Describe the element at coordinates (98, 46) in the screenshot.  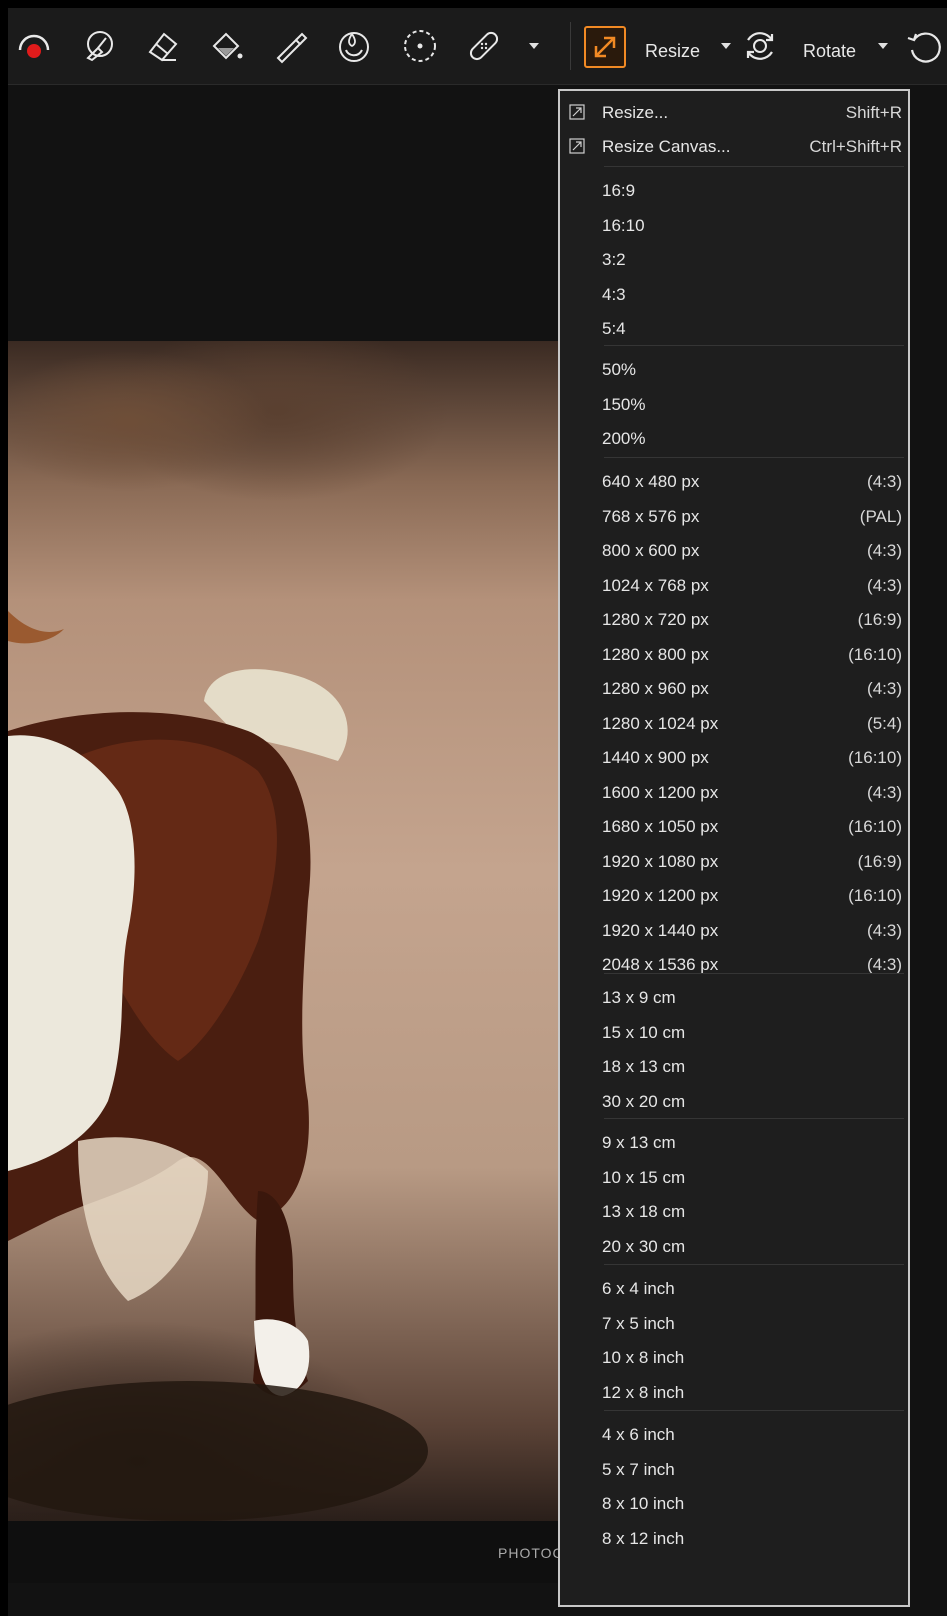
I see `pen-draw-icon` at that location.